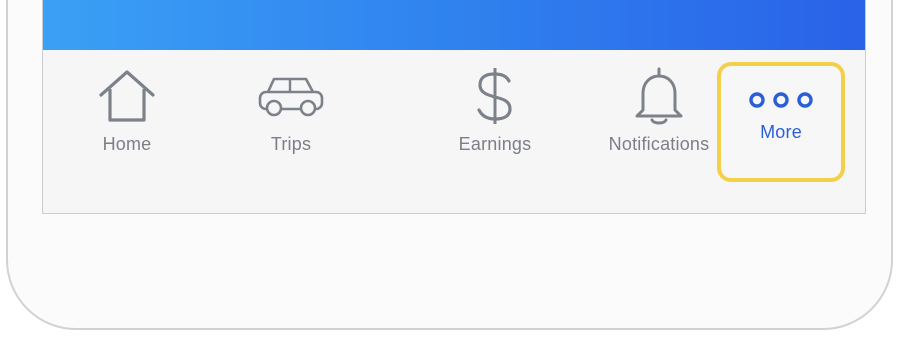 This screenshot has height=337, width=901. What do you see at coordinates (781, 132) in the screenshot?
I see `tab-more-label: More` at bounding box center [781, 132].